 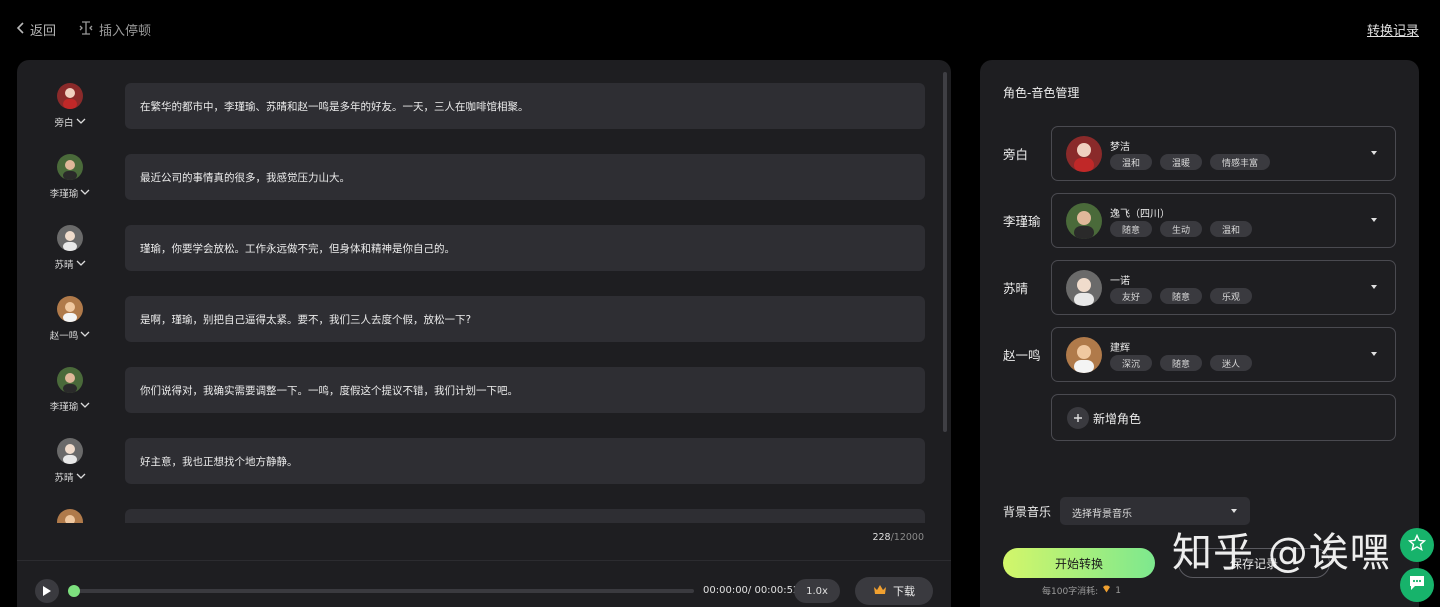 I want to click on voice-tag: 迷人, so click(x=1231, y=363).